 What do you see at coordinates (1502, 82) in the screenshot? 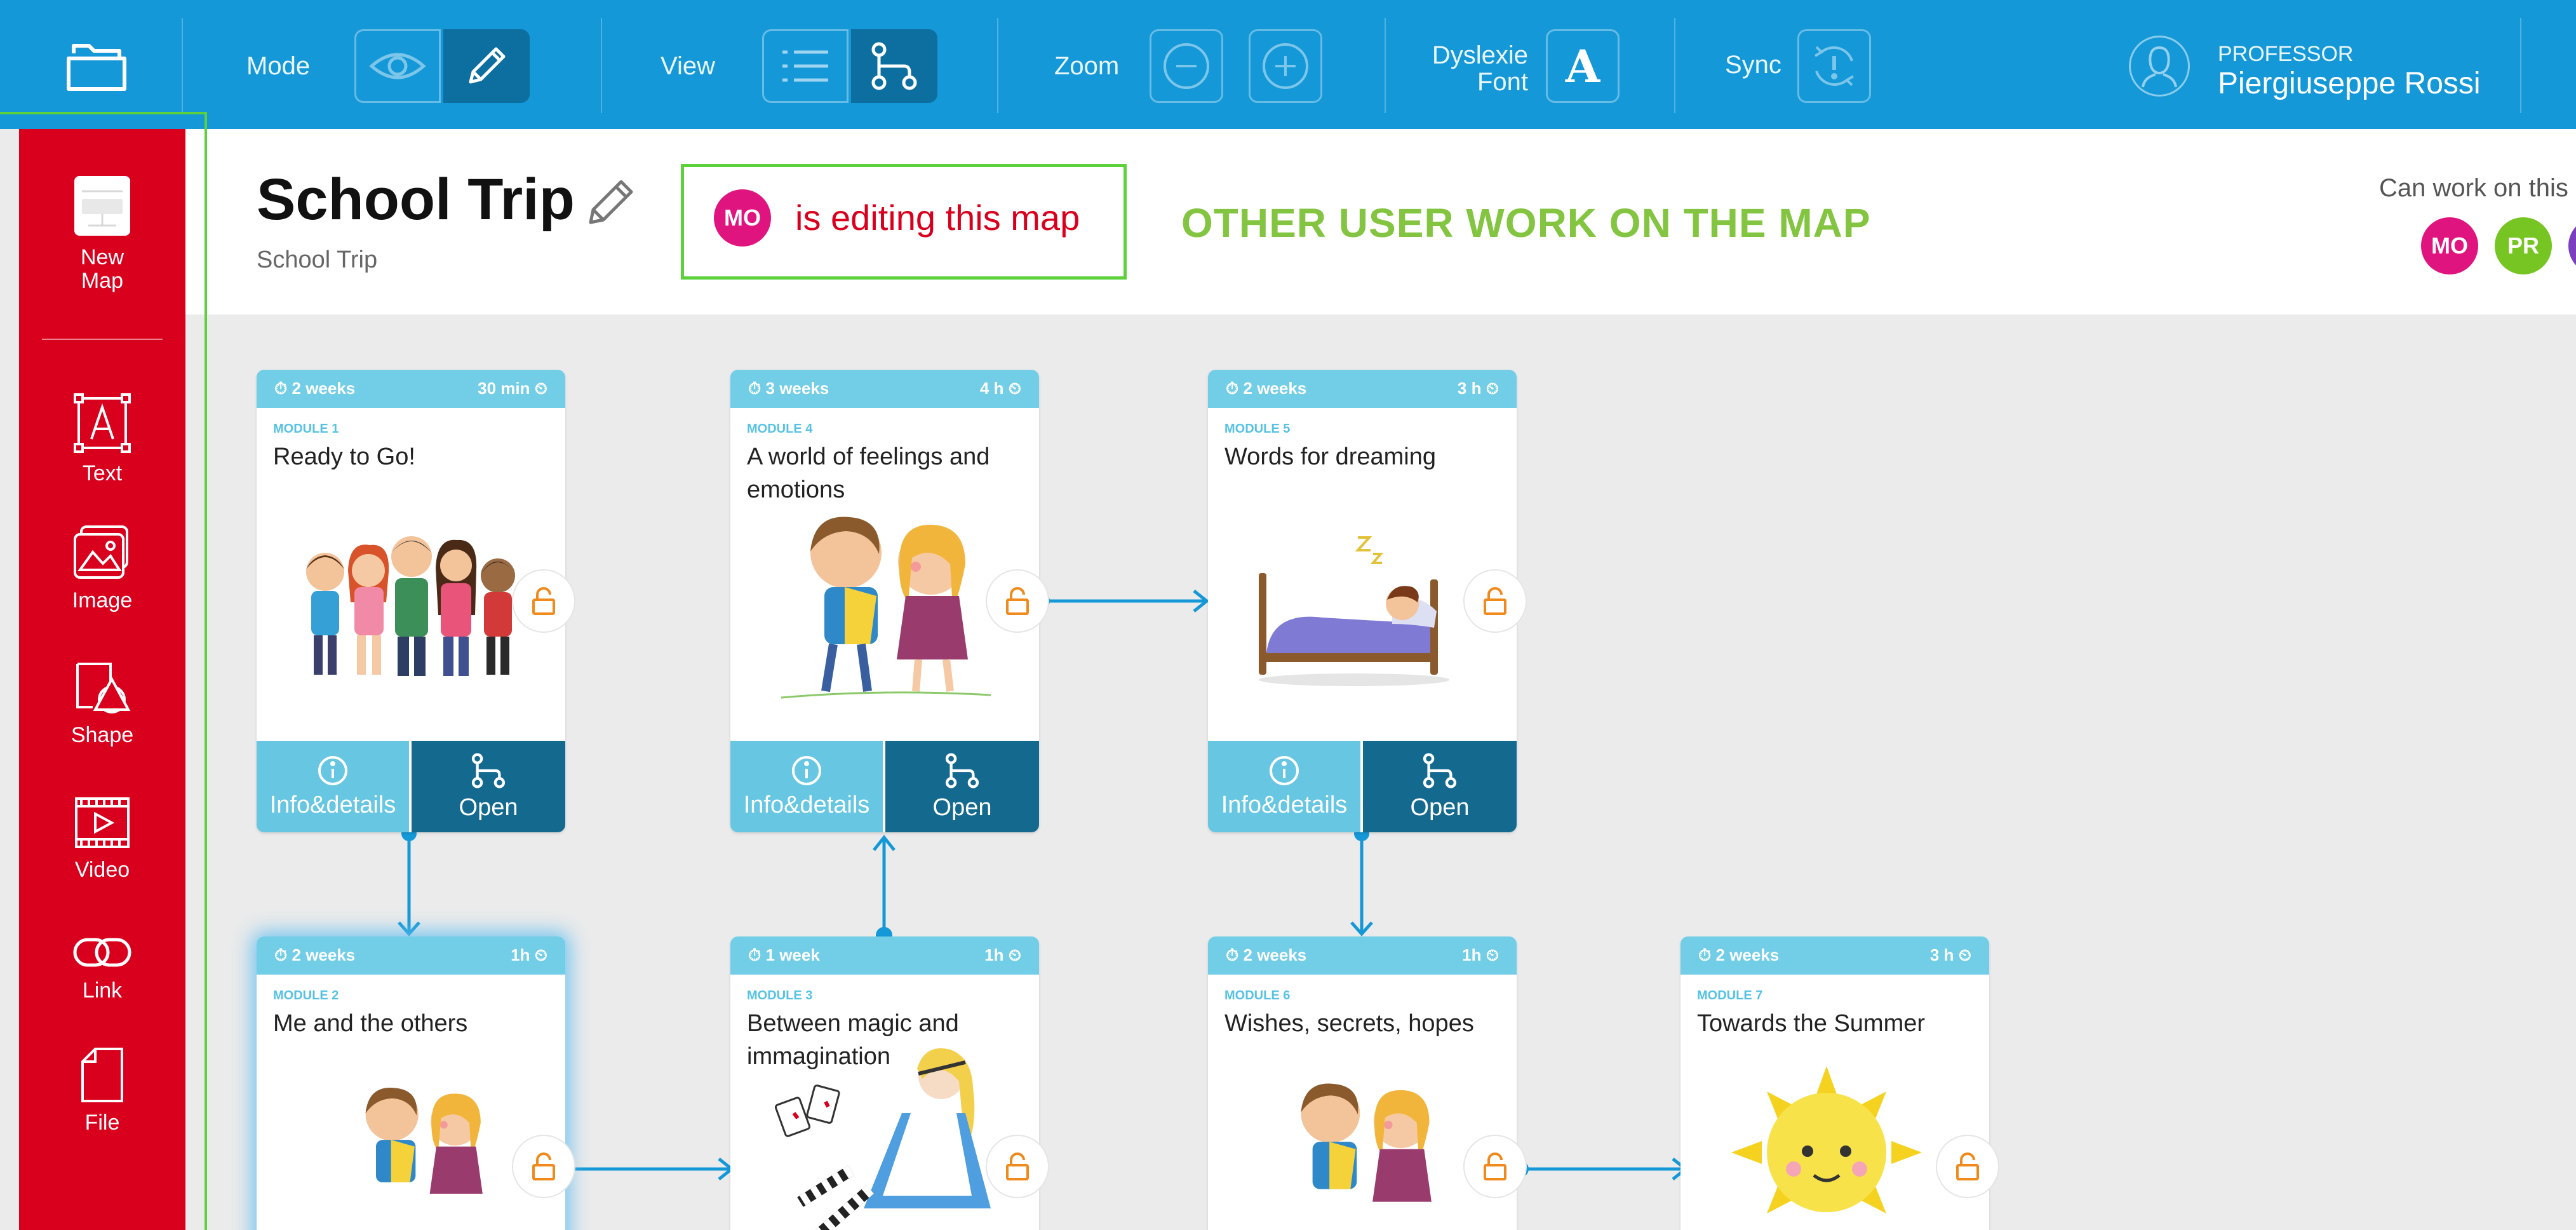
I see `dyslexie-label-line2: Font` at bounding box center [1502, 82].